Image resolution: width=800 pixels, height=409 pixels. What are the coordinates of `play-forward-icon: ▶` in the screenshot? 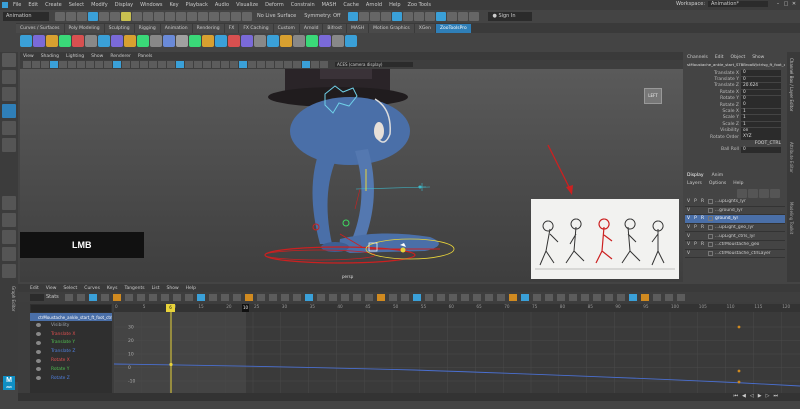 It's located at (760, 396).